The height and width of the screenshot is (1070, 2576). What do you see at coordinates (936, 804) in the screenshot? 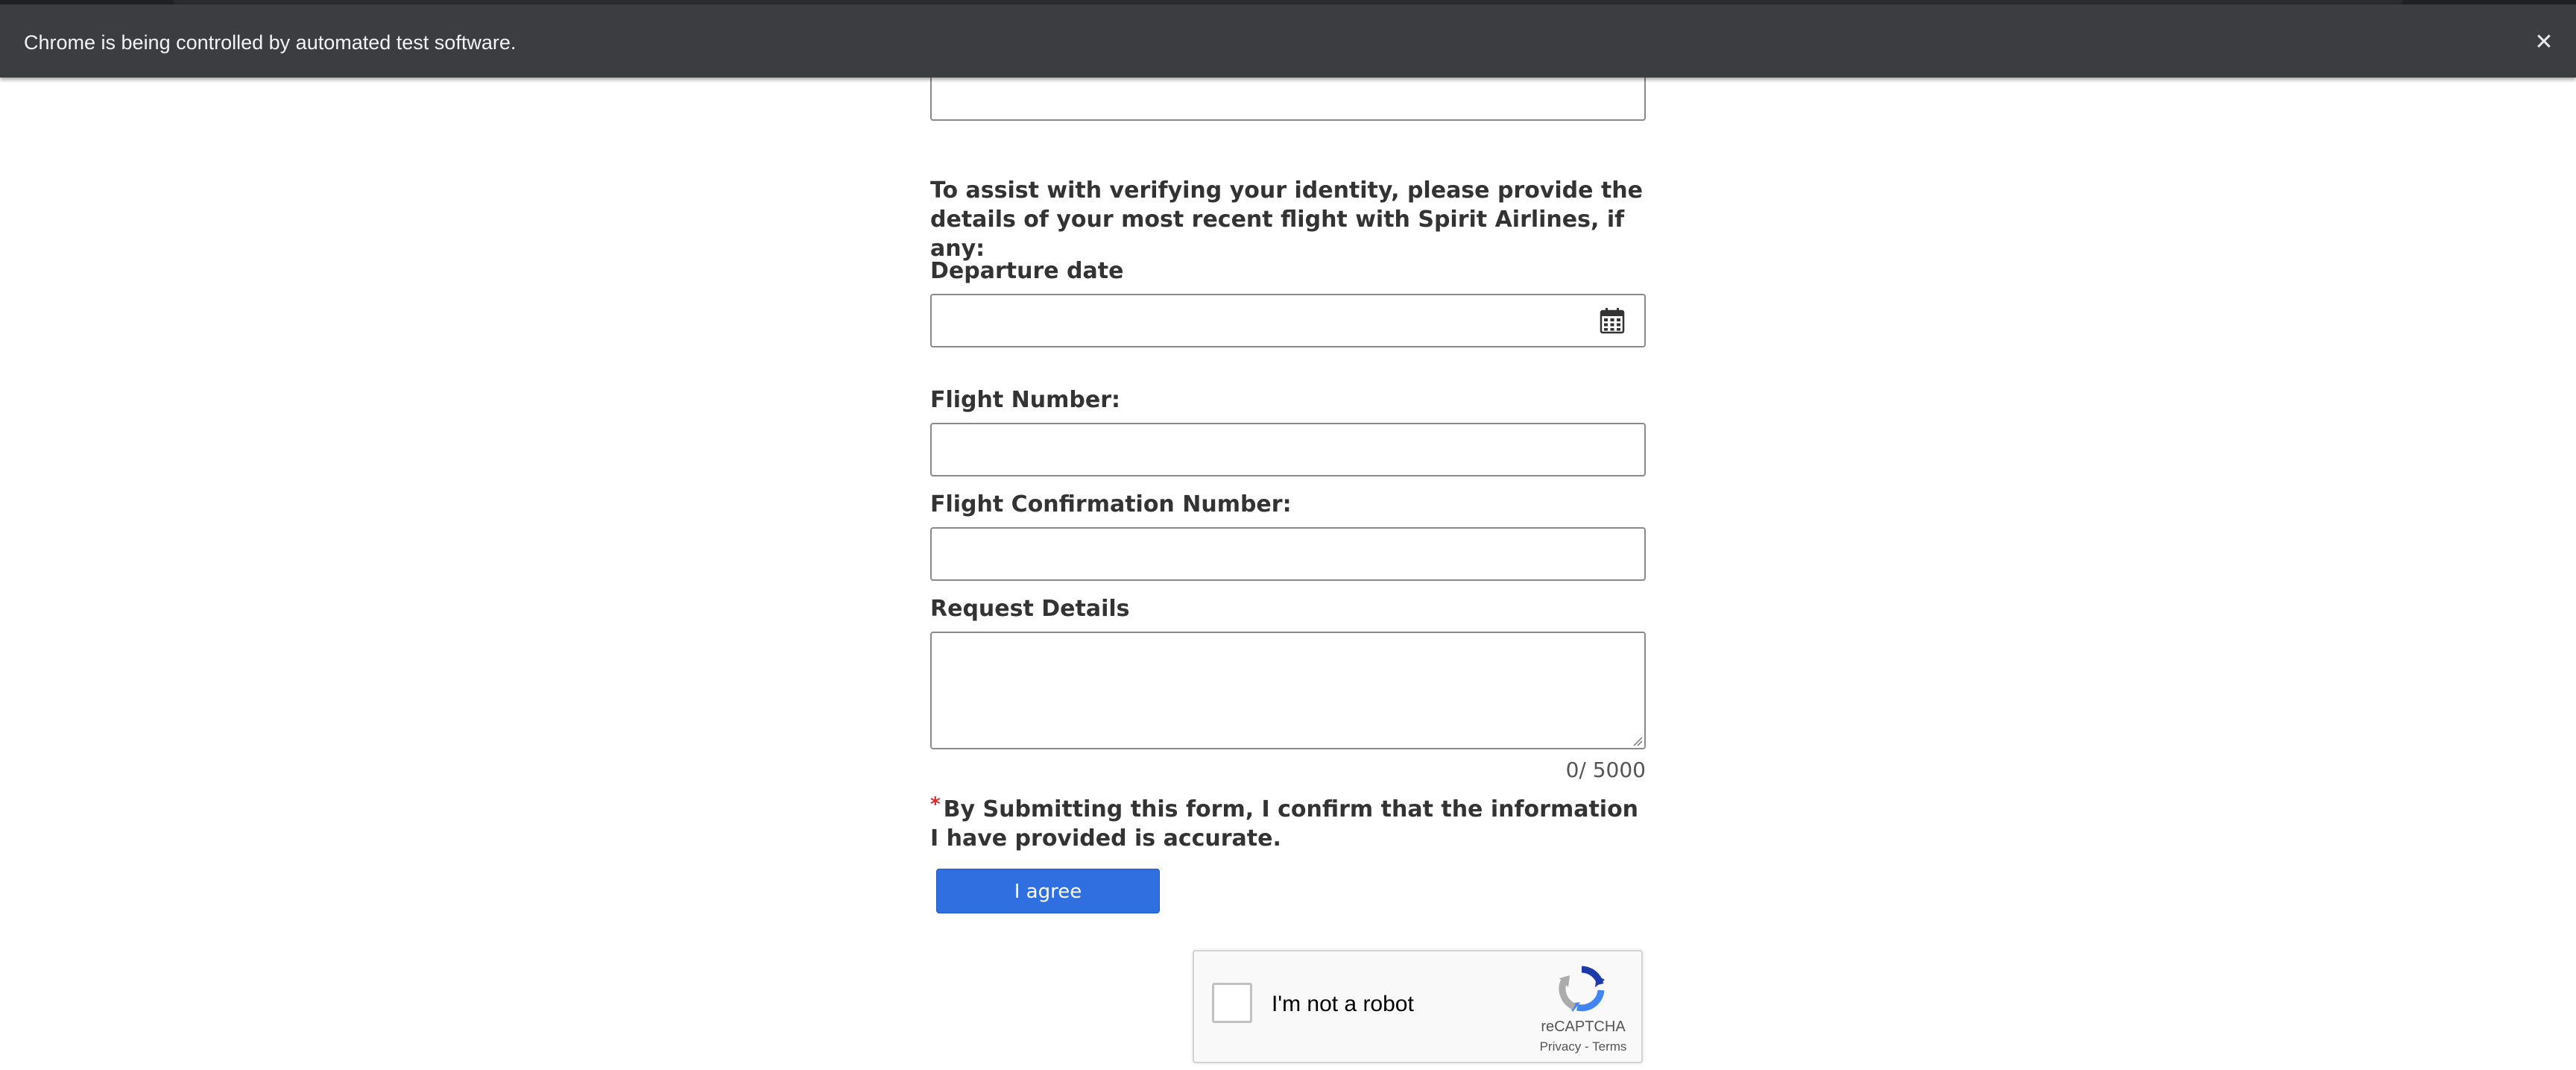
I see `required-marker: *` at bounding box center [936, 804].